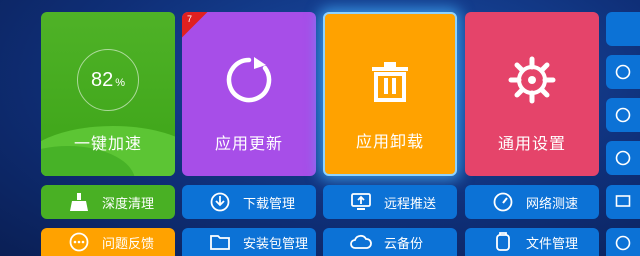 Image resolution: width=640 pixels, height=256 pixels. Describe the element at coordinates (276, 243) in the screenshot. I see `package-manager-label: 安装包管理` at that location.